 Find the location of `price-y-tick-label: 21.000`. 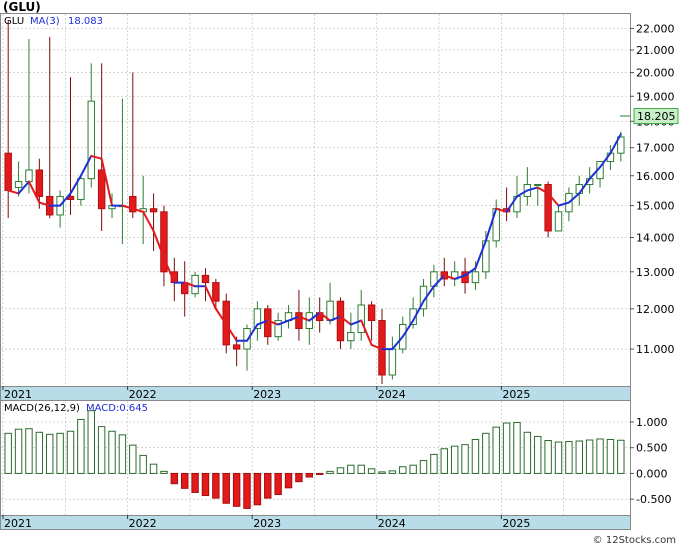

price-y-tick-label: 21.000 is located at coordinates (655, 50).